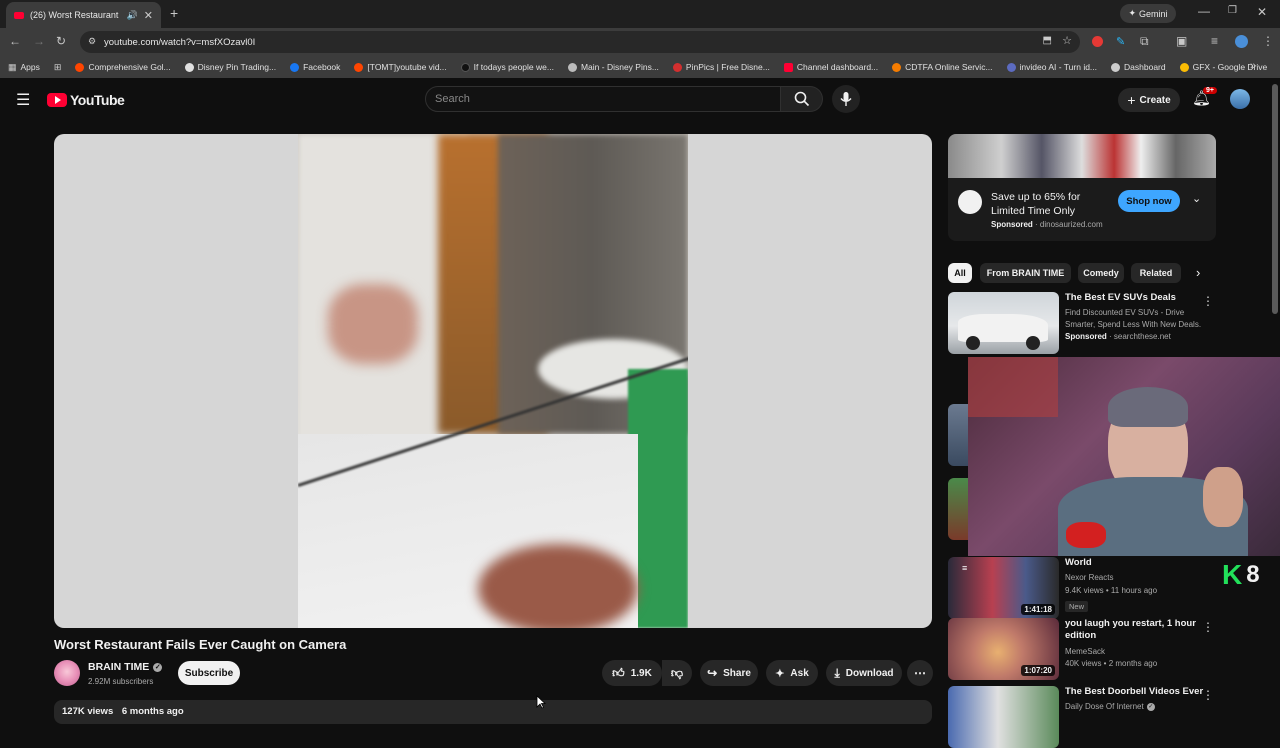 Image resolution: width=1280 pixels, height=748 pixels. Describe the element at coordinates (315, 67) in the screenshot. I see `bookmark-item: Facebook` at that location.